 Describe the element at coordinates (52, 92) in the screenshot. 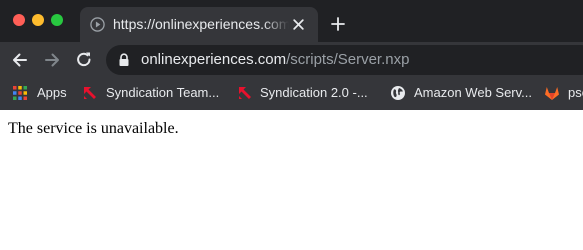

I see `bookmark-label: Apps` at that location.